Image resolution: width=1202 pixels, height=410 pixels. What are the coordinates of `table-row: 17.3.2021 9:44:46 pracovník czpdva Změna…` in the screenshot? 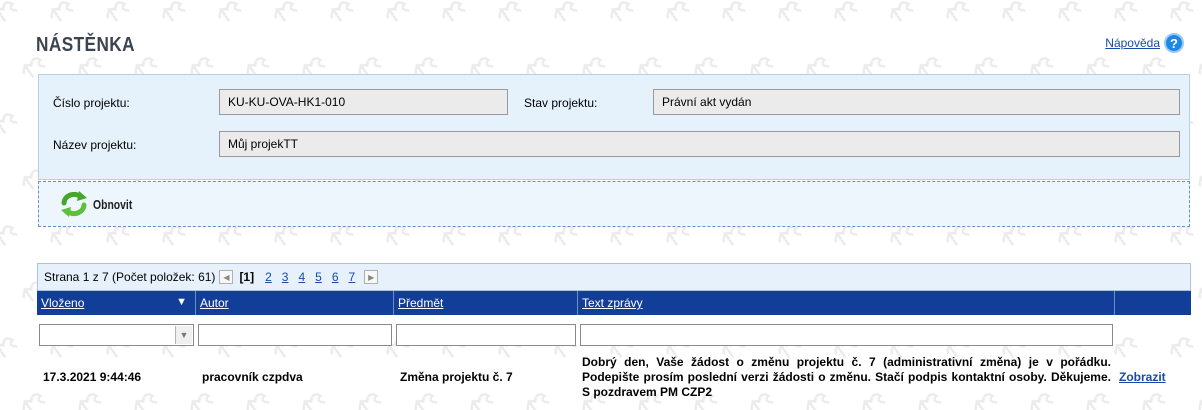 It's located at (614, 377).